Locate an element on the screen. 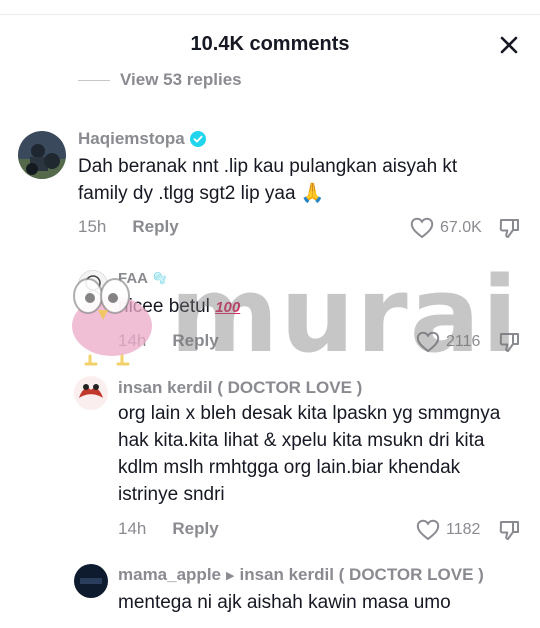 The width and height of the screenshot is (540, 628). reply-arrow-icon: ▶ is located at coordinates (230, 575).